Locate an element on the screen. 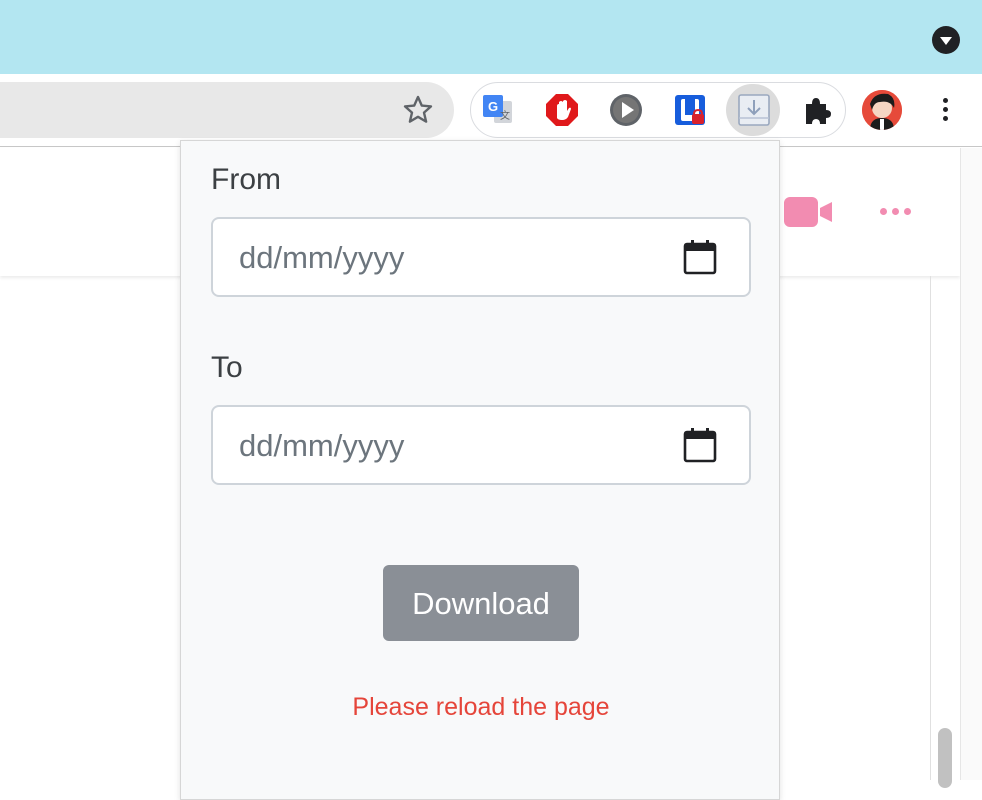  scrollbar-thumb is located at coordinates (945, 758).